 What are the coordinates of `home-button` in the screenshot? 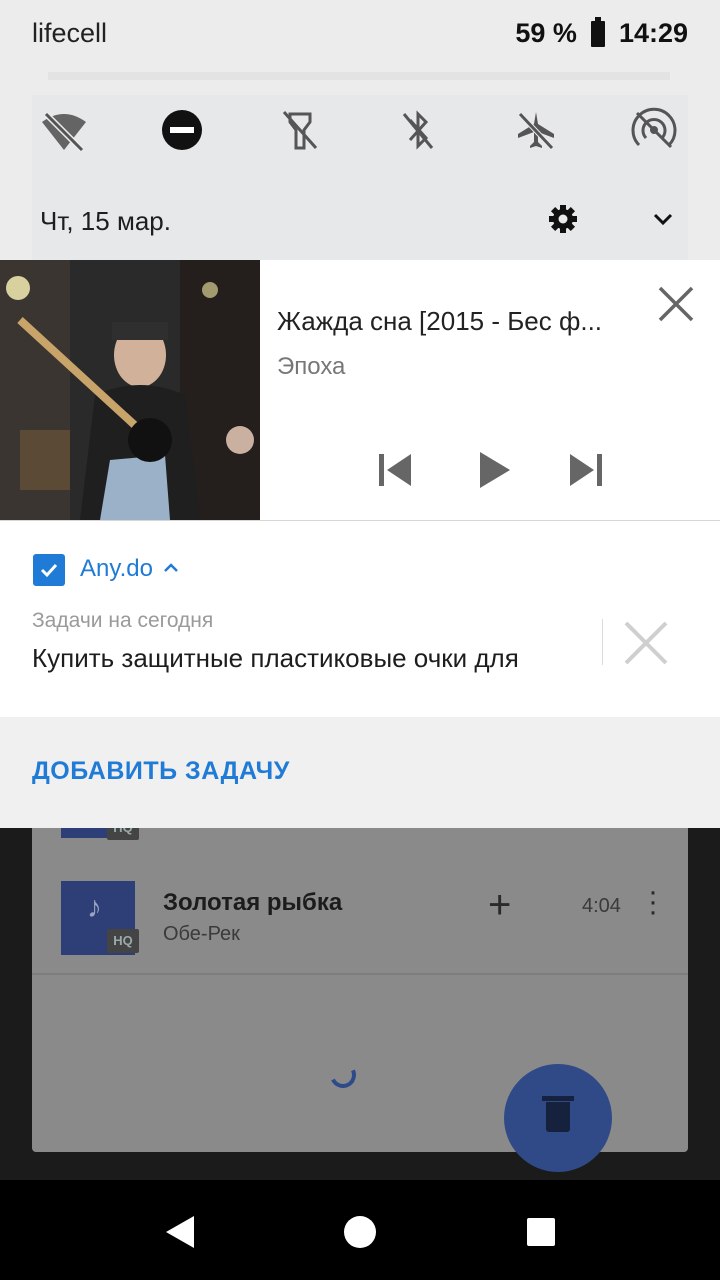 It's located at (360, 1232).